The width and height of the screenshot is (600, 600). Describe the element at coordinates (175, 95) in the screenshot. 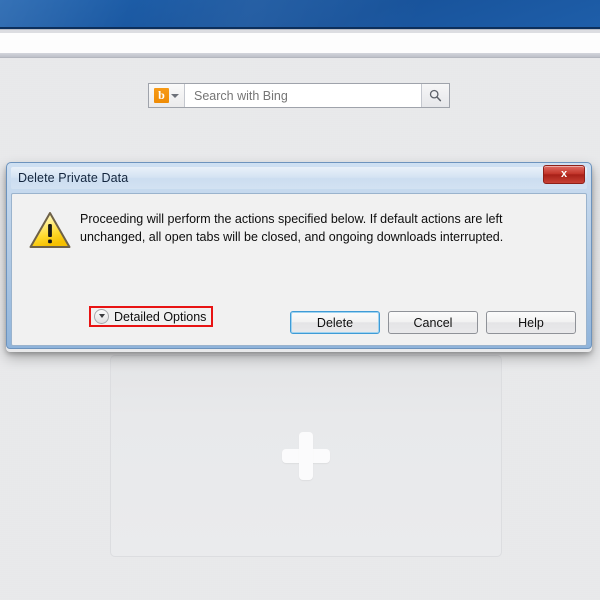

I see `chevron-down-icon` at that location.